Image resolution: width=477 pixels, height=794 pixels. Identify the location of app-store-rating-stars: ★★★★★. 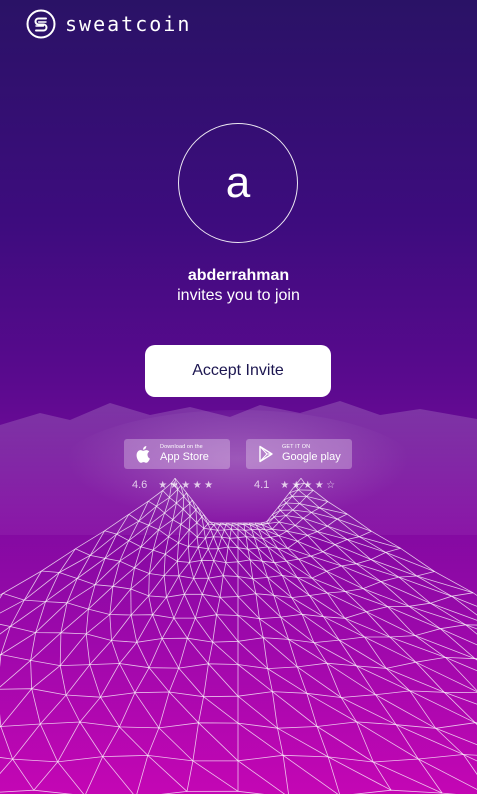
(187, 485).